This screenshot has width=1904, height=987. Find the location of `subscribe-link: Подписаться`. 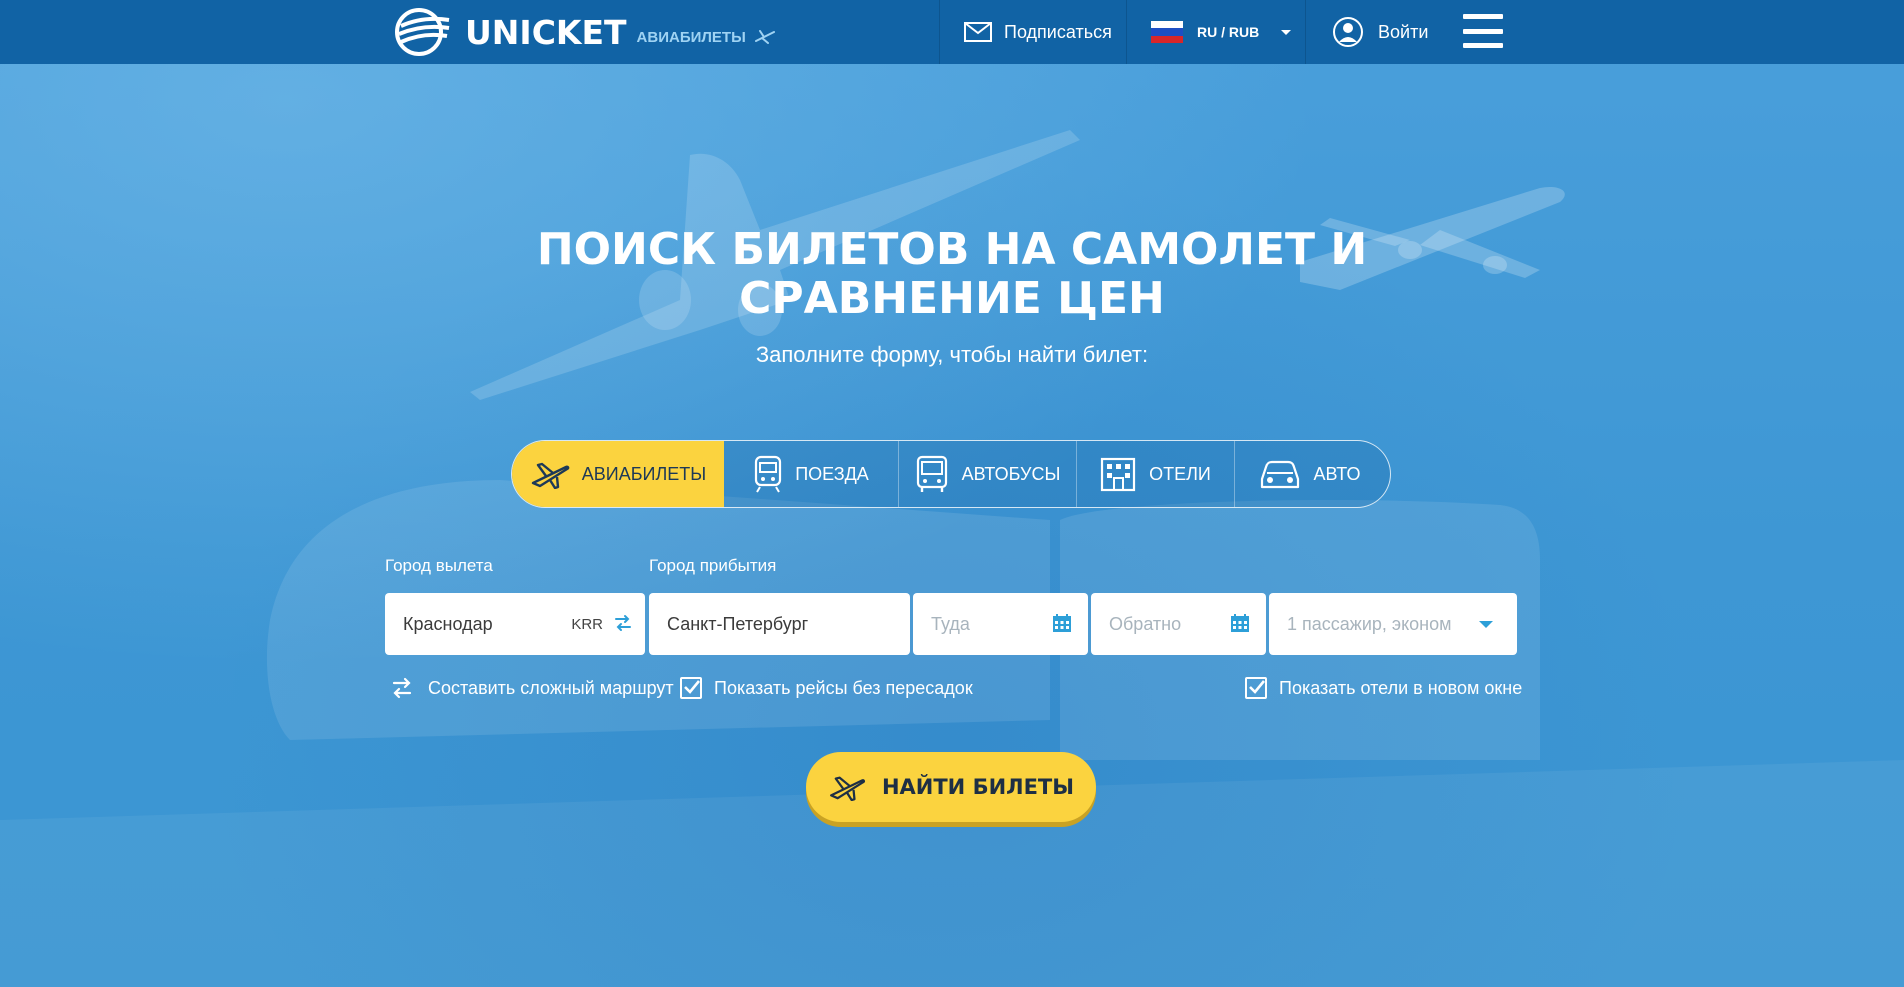

subscribe-link: Подписаться is located at coordinates (1038, 32).